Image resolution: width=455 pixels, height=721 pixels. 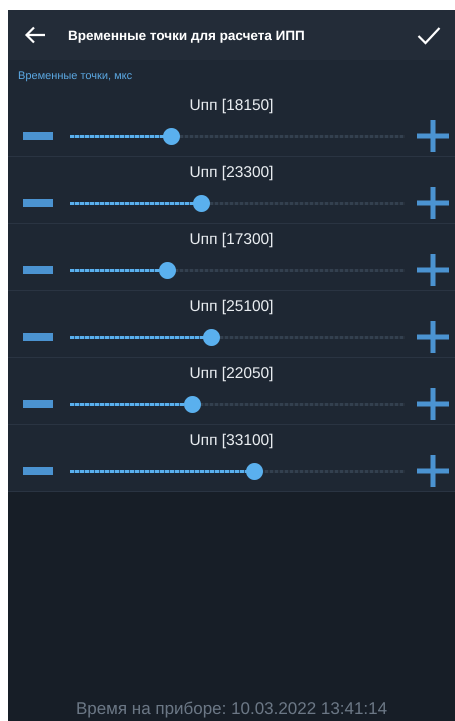 I want to click on slider-label: Uпп [17300], so click(x=231, y=240).